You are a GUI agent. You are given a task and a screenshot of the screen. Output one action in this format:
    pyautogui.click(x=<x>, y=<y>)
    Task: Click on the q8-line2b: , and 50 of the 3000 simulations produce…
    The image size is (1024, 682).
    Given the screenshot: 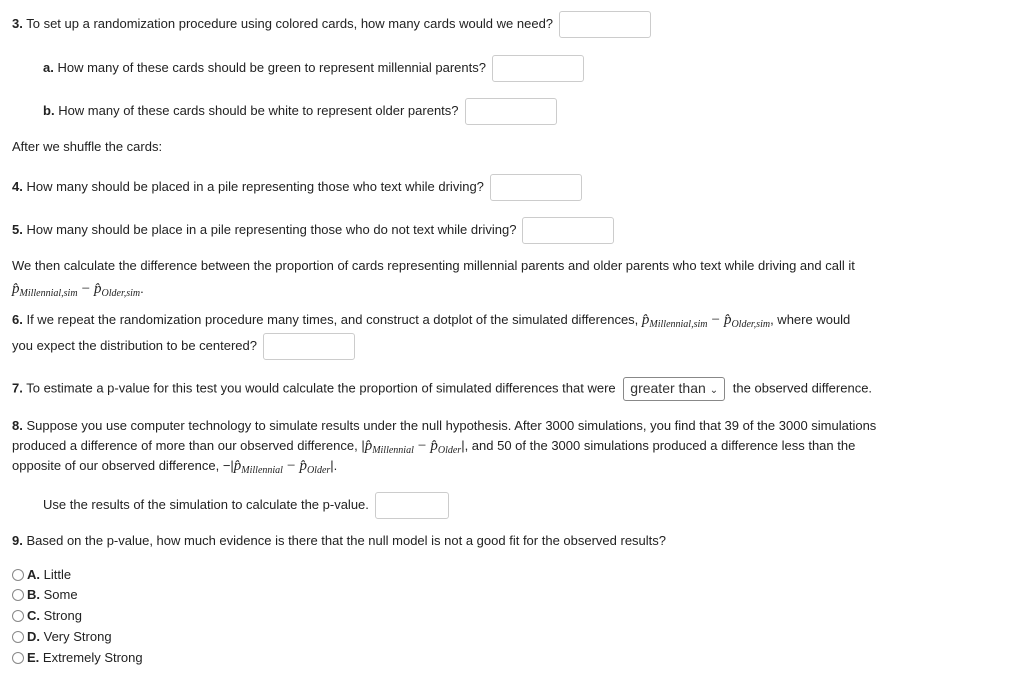 What is the action you would take?
    pyautogui.click(x=660, y=445)
    